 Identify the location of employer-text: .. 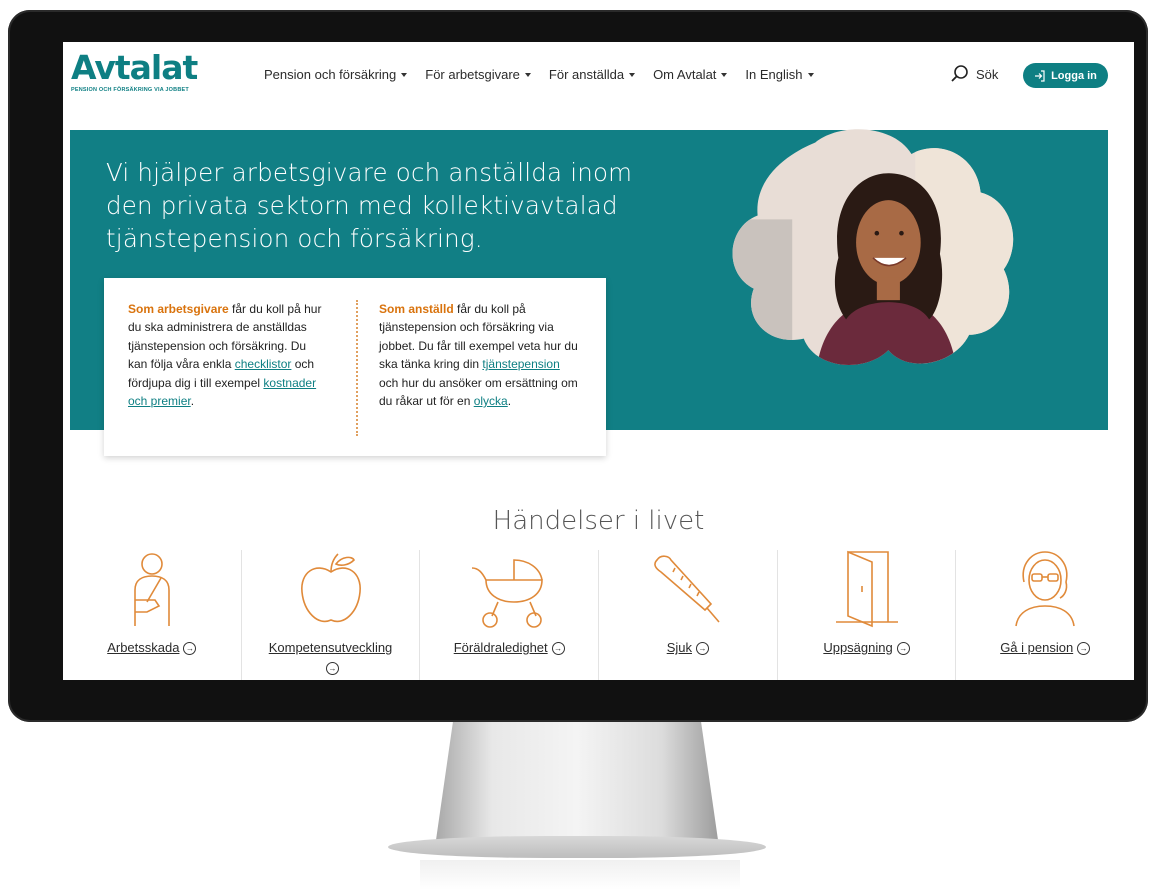
(192, 401).